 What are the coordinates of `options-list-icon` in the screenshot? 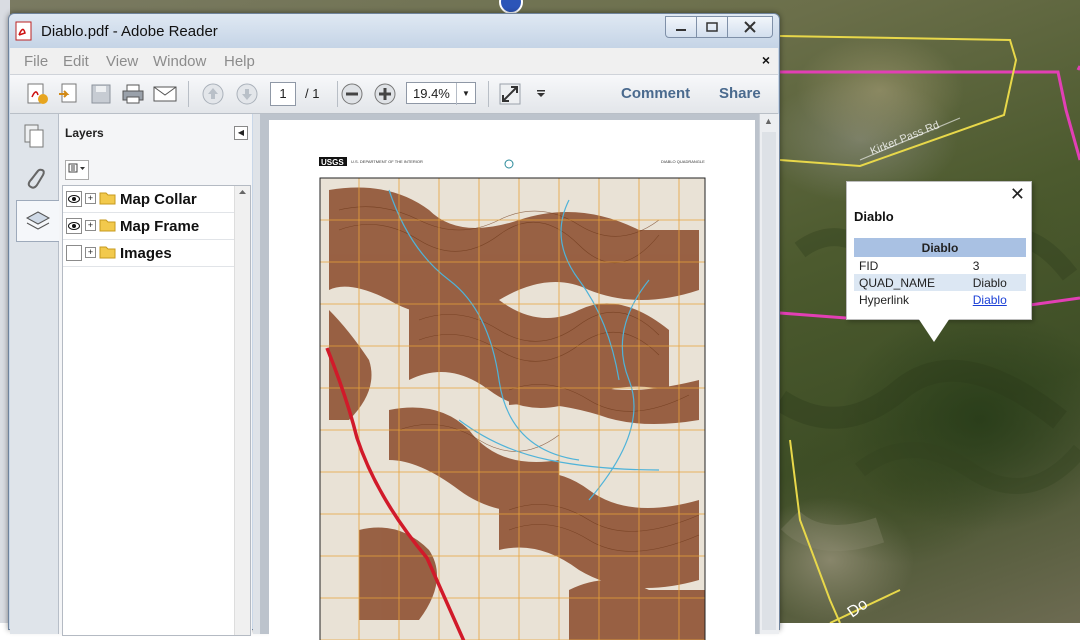 It's located at (76, 168).